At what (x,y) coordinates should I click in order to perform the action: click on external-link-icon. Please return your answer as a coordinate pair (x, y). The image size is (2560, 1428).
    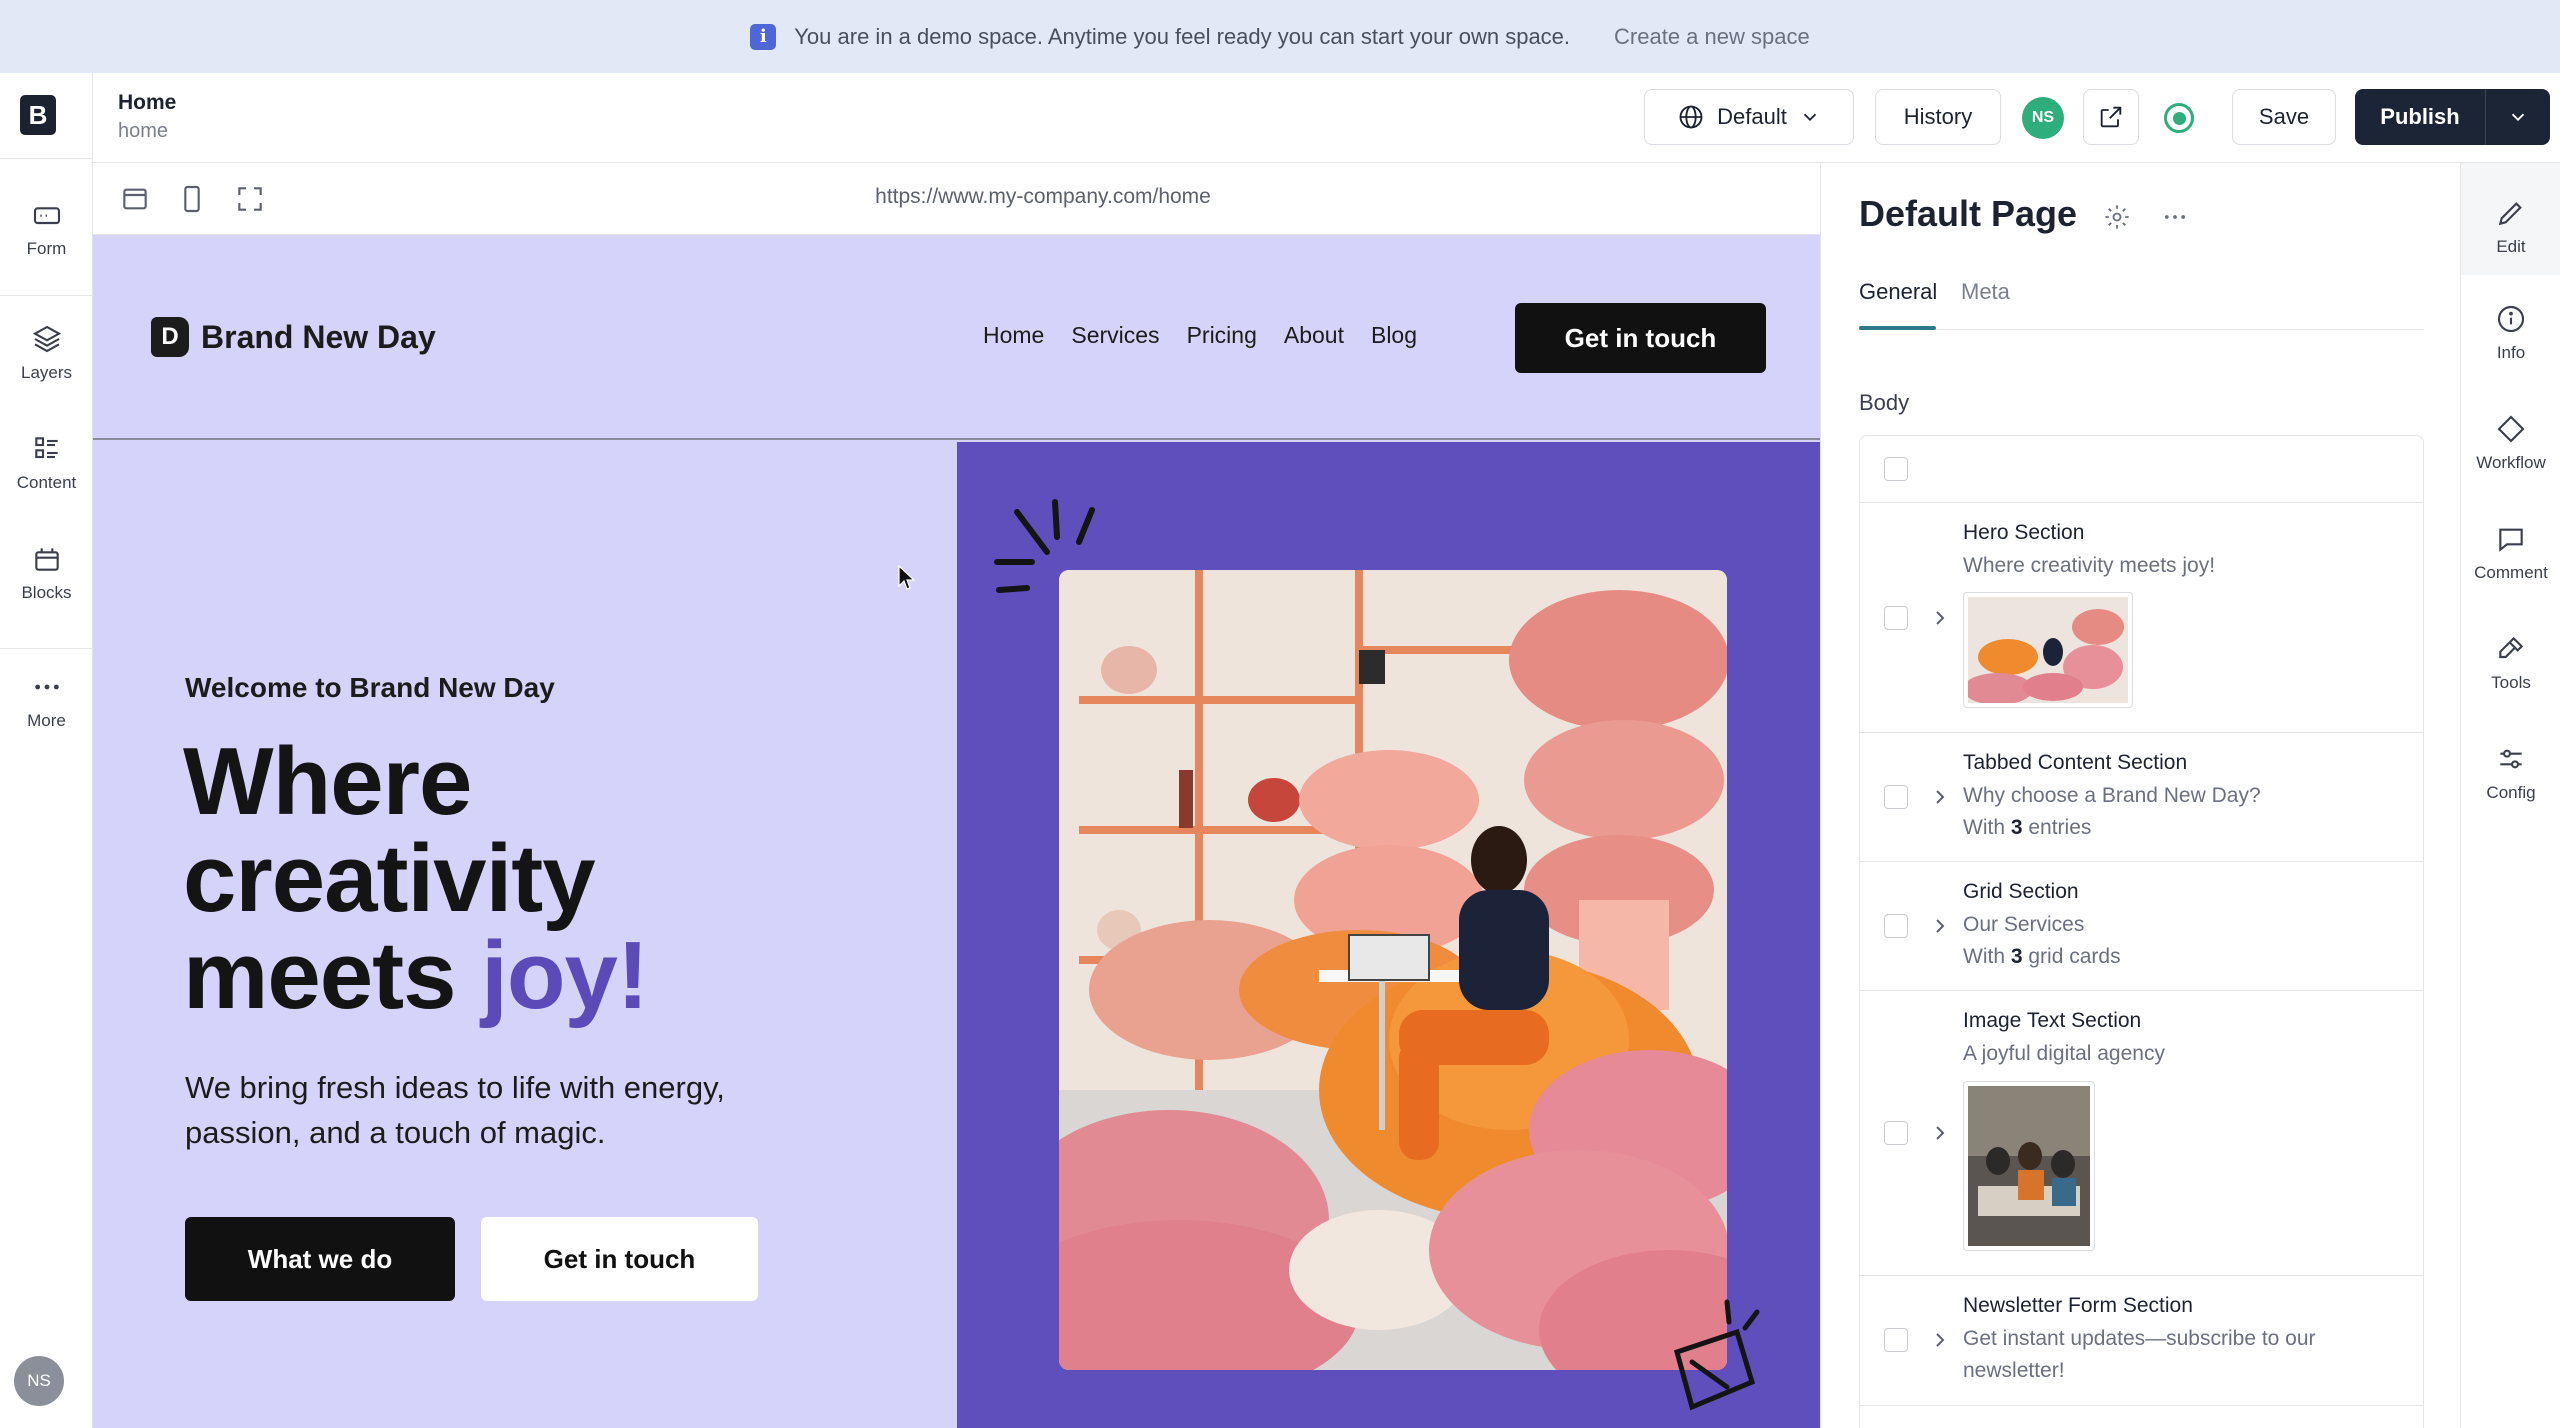
    Looking at the image, I should click on (2111, 117).